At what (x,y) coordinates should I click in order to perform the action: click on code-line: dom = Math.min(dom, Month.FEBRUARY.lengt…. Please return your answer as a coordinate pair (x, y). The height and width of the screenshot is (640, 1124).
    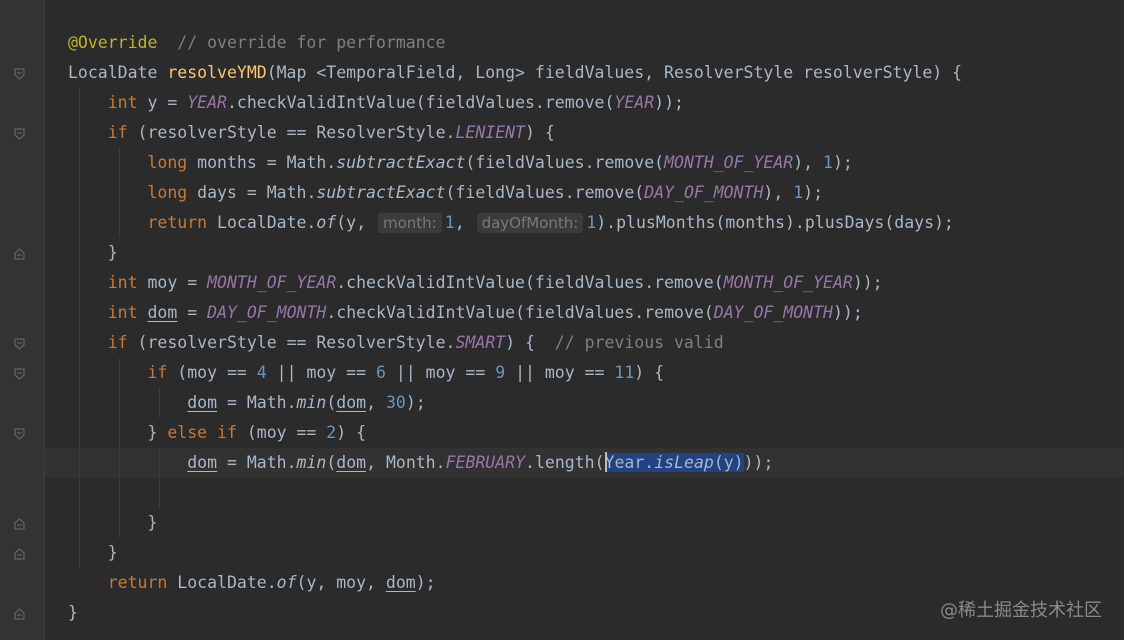
    Looking at the image, I should click on (584, 463).